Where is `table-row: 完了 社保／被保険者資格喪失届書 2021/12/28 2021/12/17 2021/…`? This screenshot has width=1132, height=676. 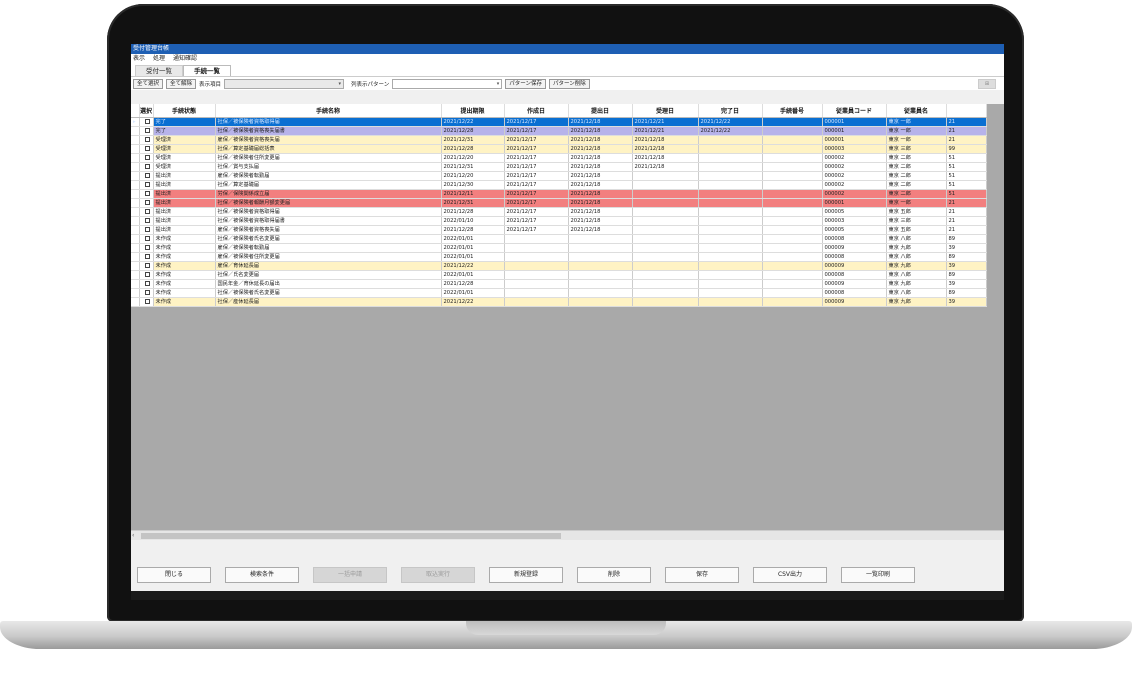 table-row: 完了 社保／被保険者資格喪失届書 2021/12/28 2021/12/17 2021/… is located at coordinates (559, 131).